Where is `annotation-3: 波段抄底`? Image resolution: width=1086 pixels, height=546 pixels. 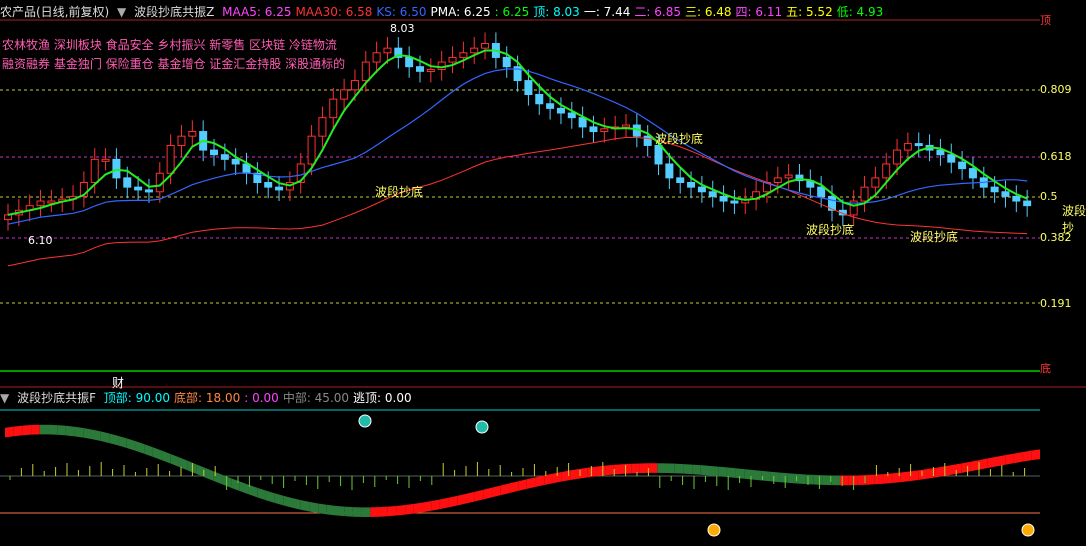
annotation-3: 波段抄底 is located at coordinates (830, 230).